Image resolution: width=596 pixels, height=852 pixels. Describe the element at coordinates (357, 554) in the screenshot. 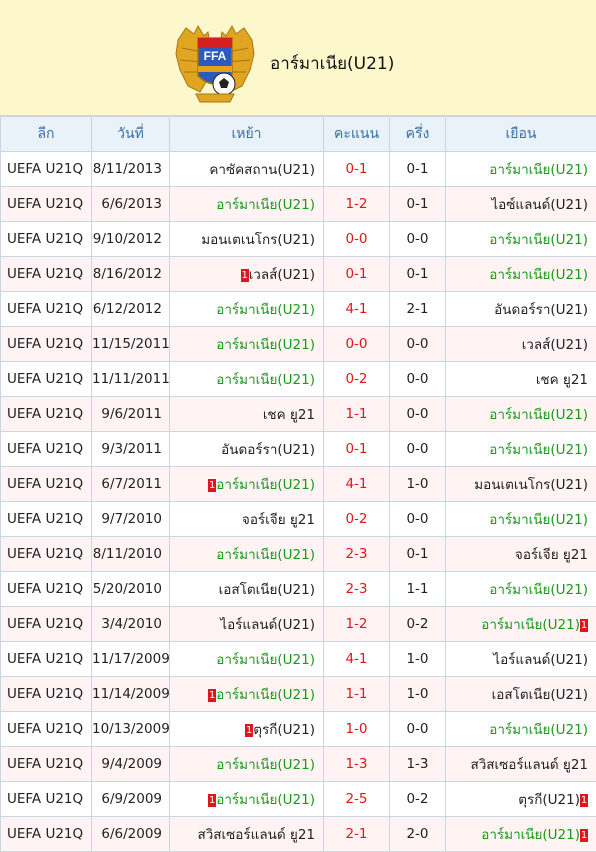

I see `score-cell: 2-3` at that location.